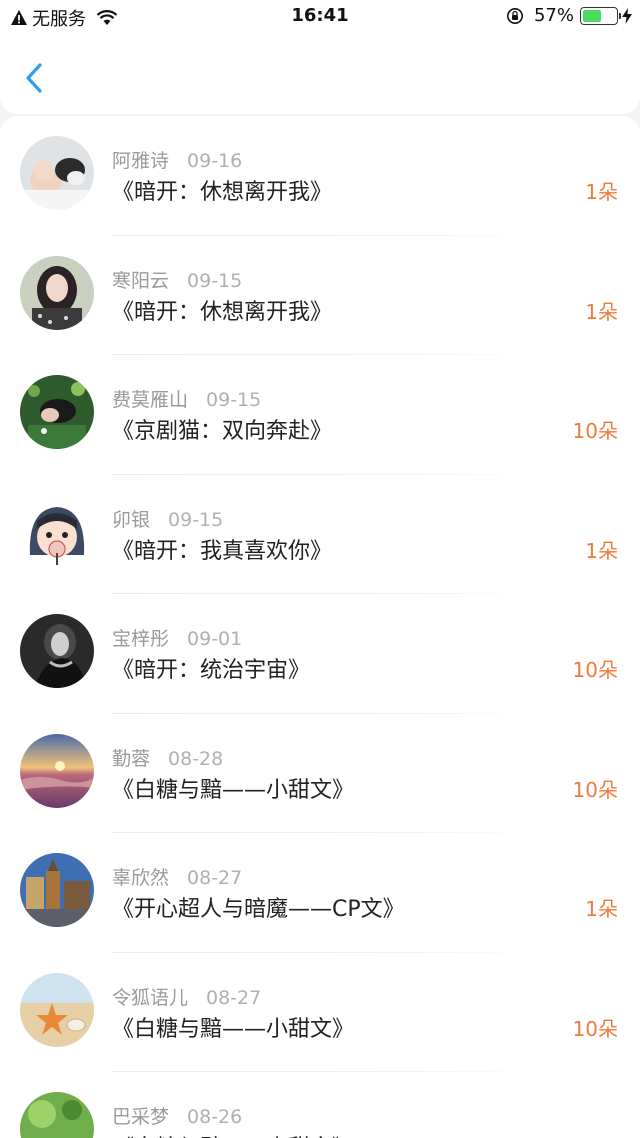 This screenshot has height=1138, width=640. I want to click on back-button, so click(36, 78).